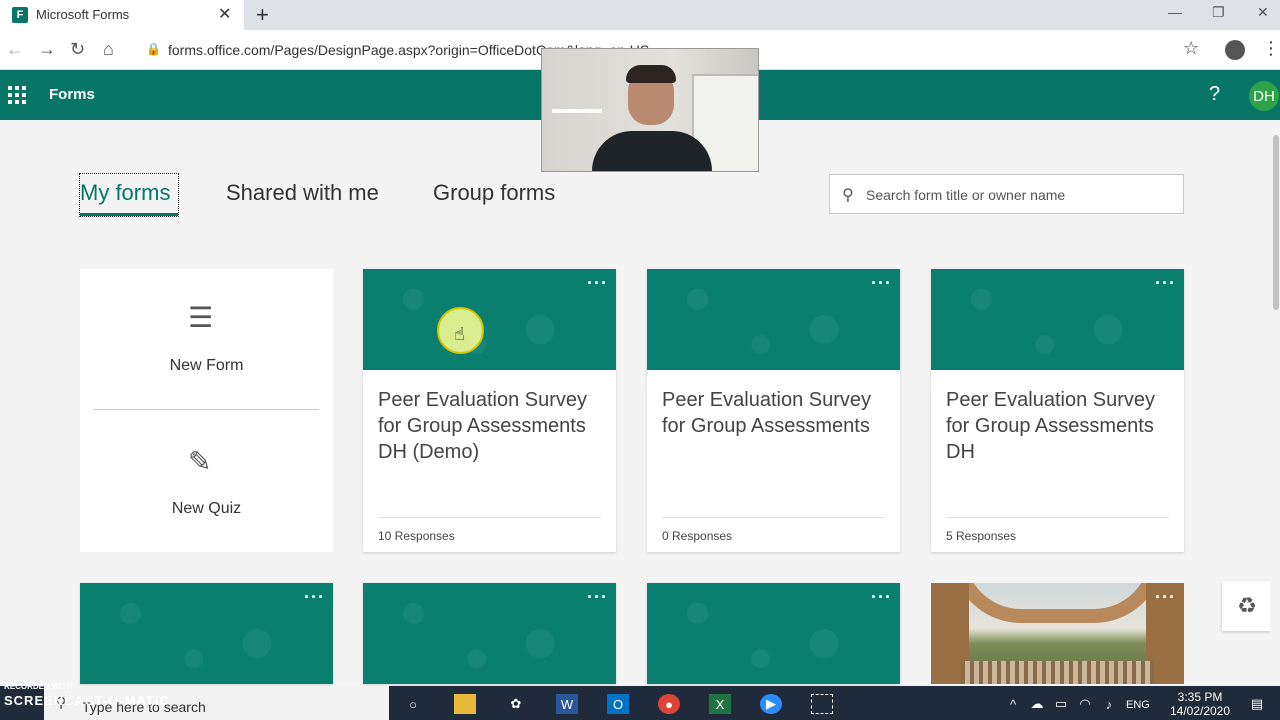 The image size is (1280, 720). What do you see at coordinates (1175, 12) in the screenshot?
I see `minimize-icon: —` at bounding box center [1175, 12].